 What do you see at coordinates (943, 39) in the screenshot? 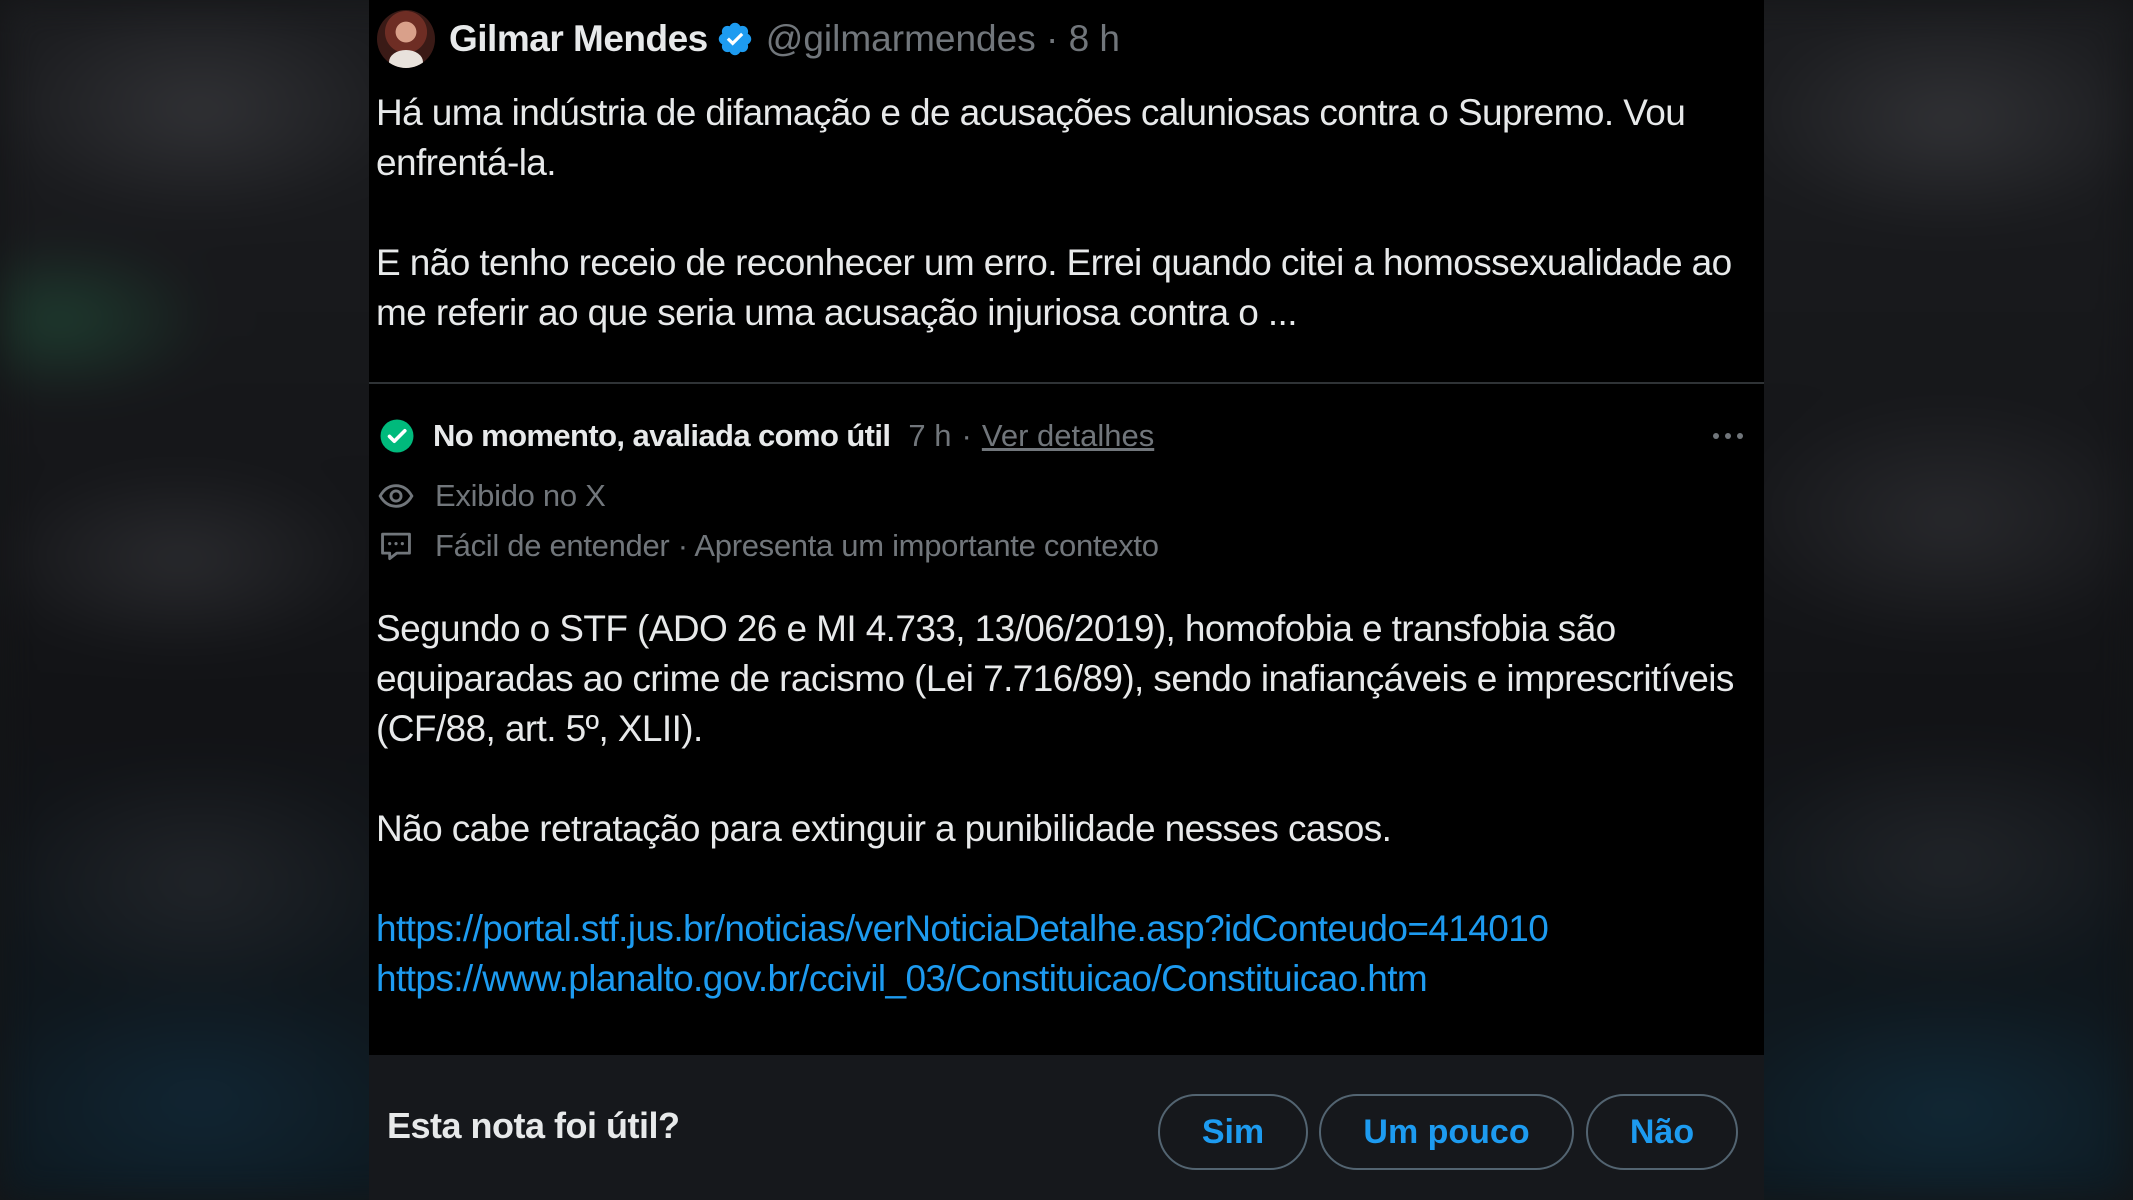
I see `handle-and-time: @gilmarmendes · 8 h` at bounding box center [943, 39].